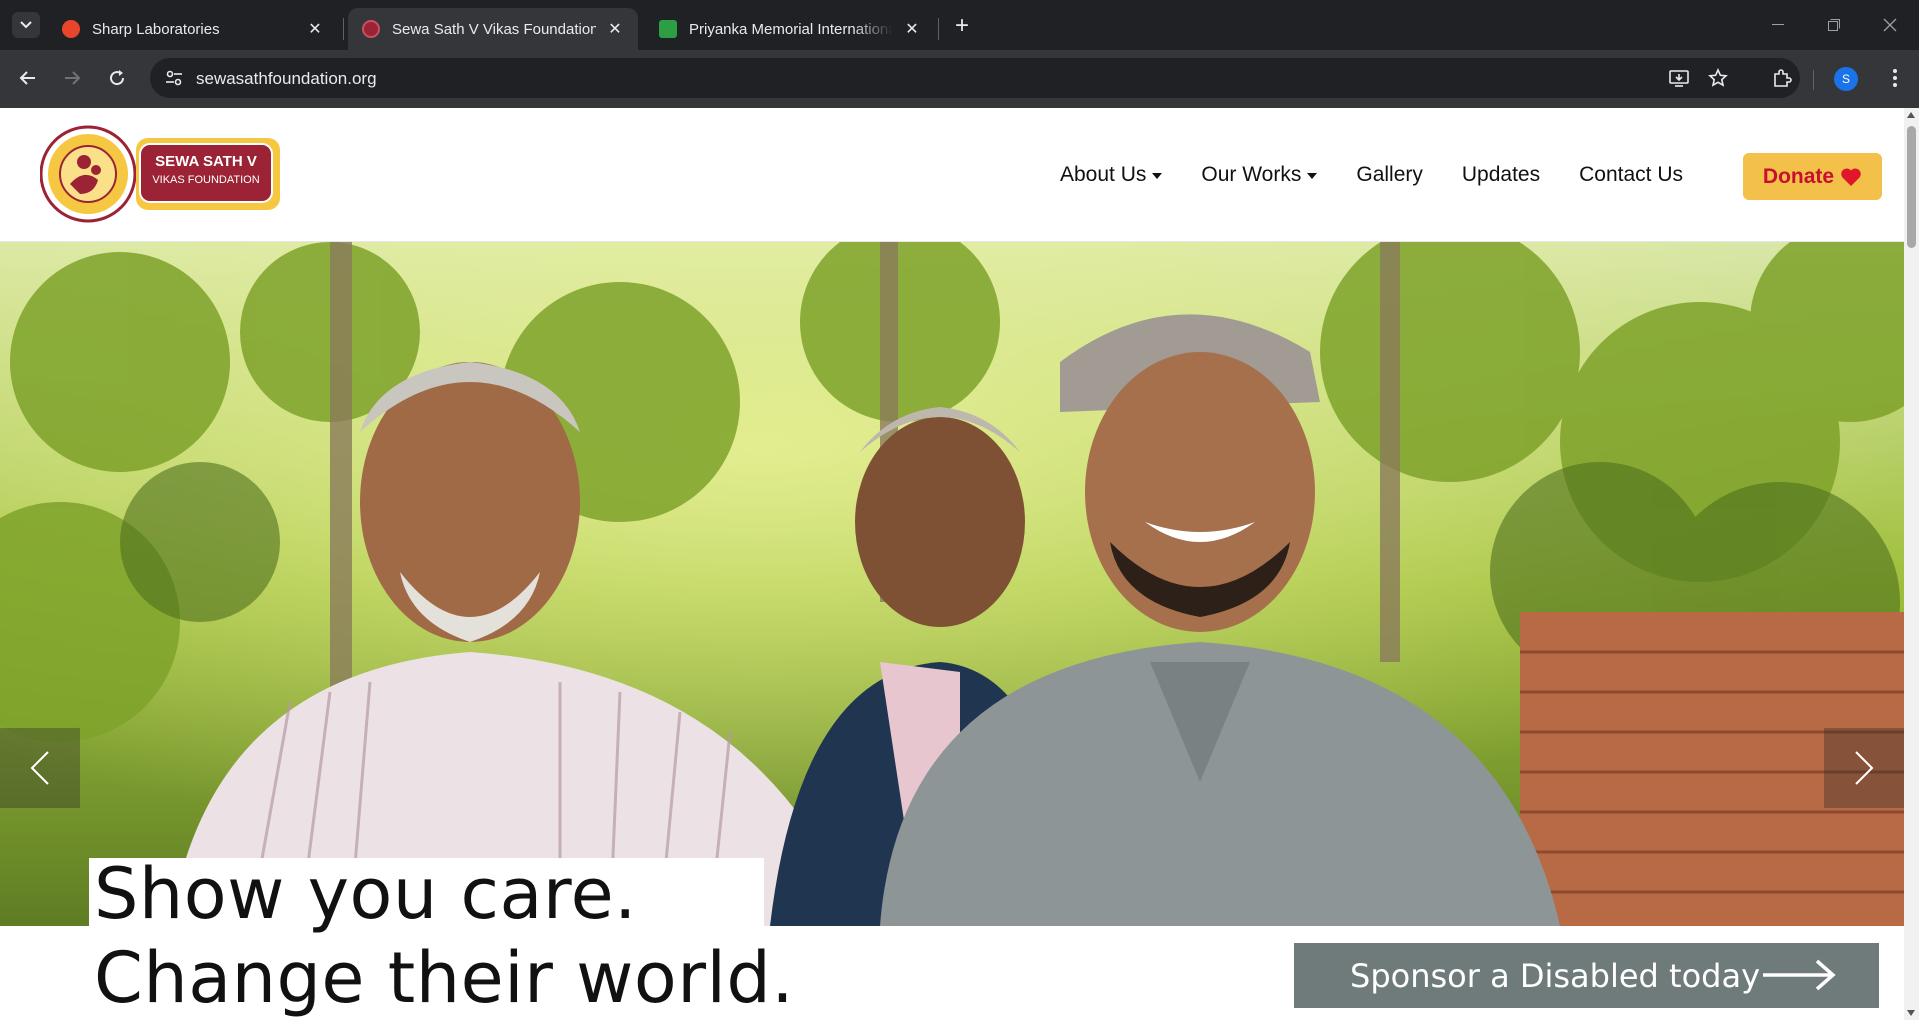  I want to click on carousel-next-button, so click(1864, 768).